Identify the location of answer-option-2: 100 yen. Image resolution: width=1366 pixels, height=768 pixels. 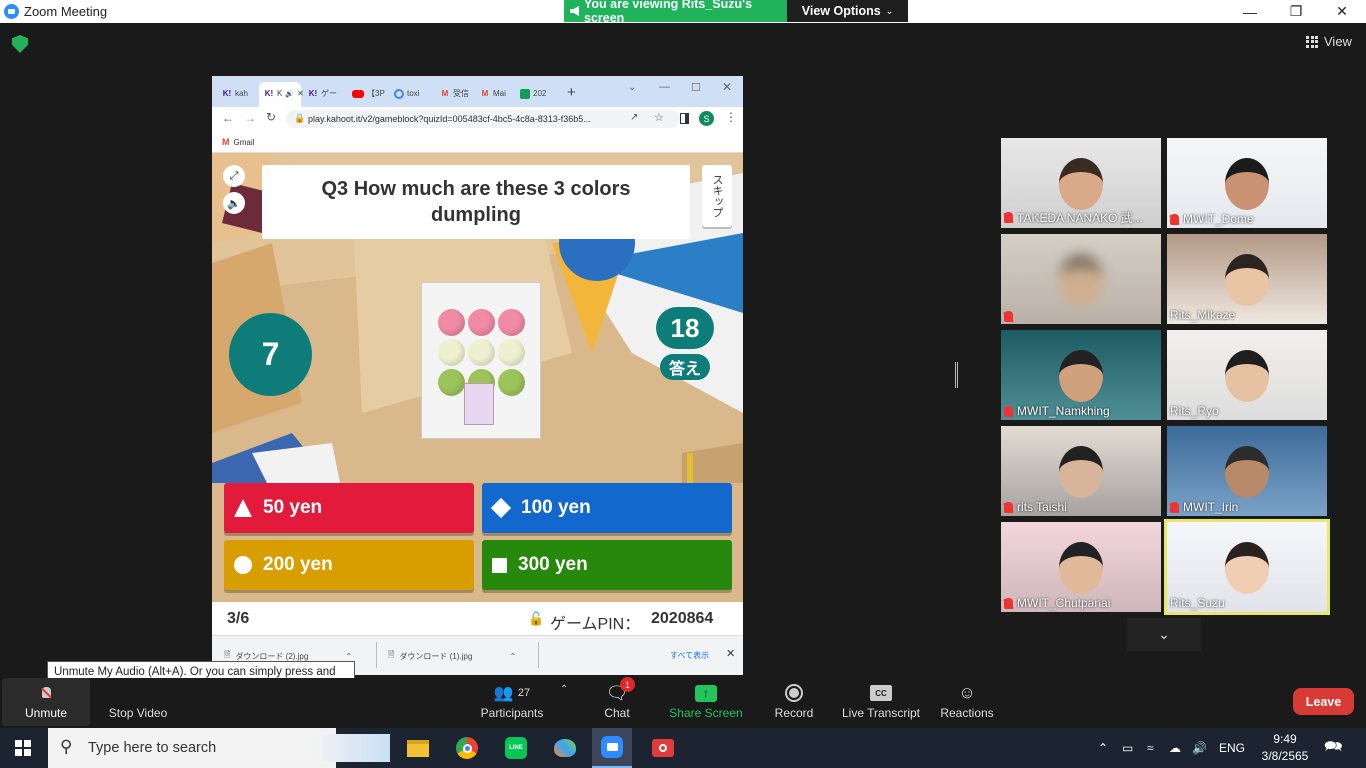
(607, 508).